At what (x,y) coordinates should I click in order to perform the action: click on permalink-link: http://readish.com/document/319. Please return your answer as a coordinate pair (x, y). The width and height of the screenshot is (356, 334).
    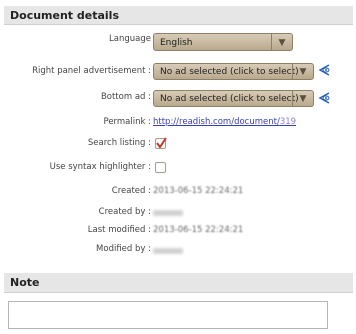
    Looking at the image, I should click on (224, 122).